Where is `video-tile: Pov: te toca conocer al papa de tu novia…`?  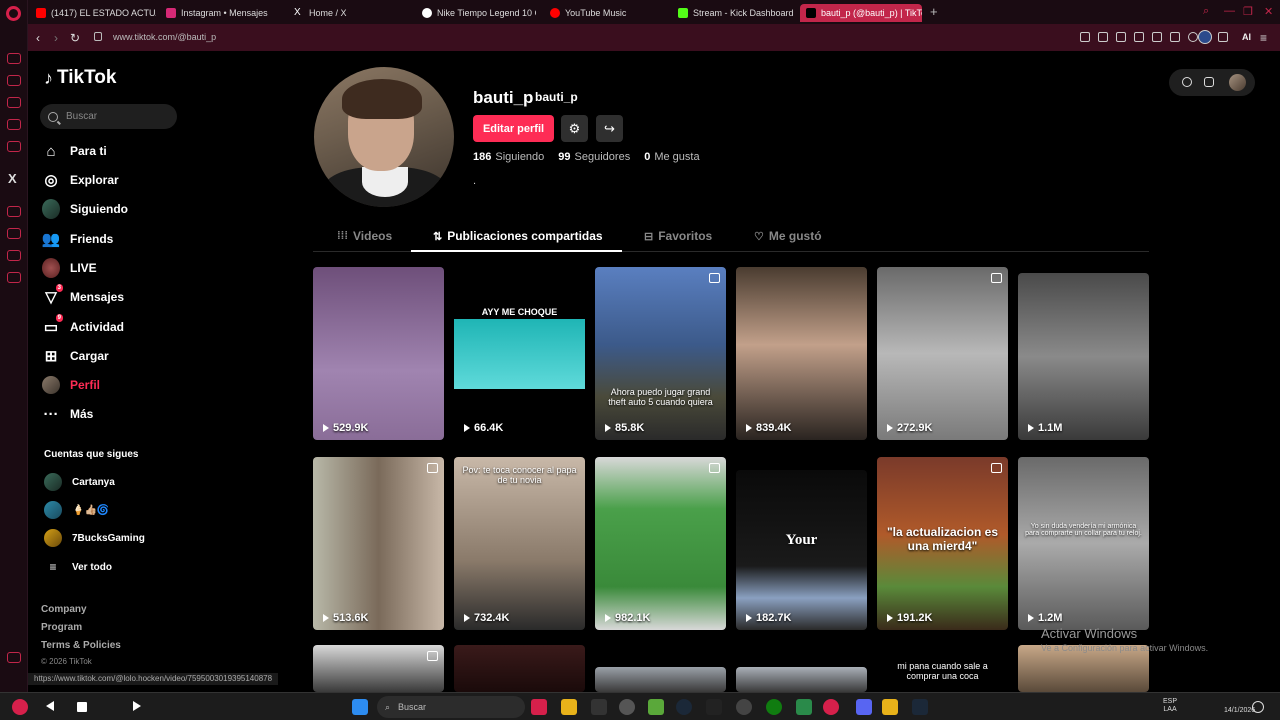 video-tile: Pov: te toca conocer al papa de tu novia… is located at coordinates (519, 543).